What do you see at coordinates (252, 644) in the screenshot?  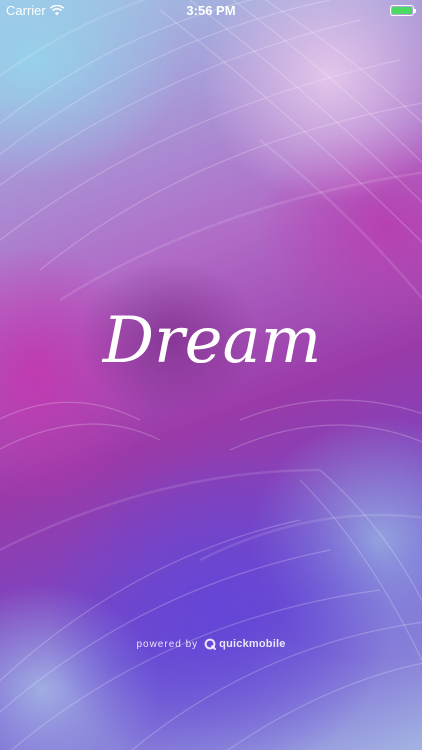 I see `brand-name: quickmobile` at bounding box center [252, 644].